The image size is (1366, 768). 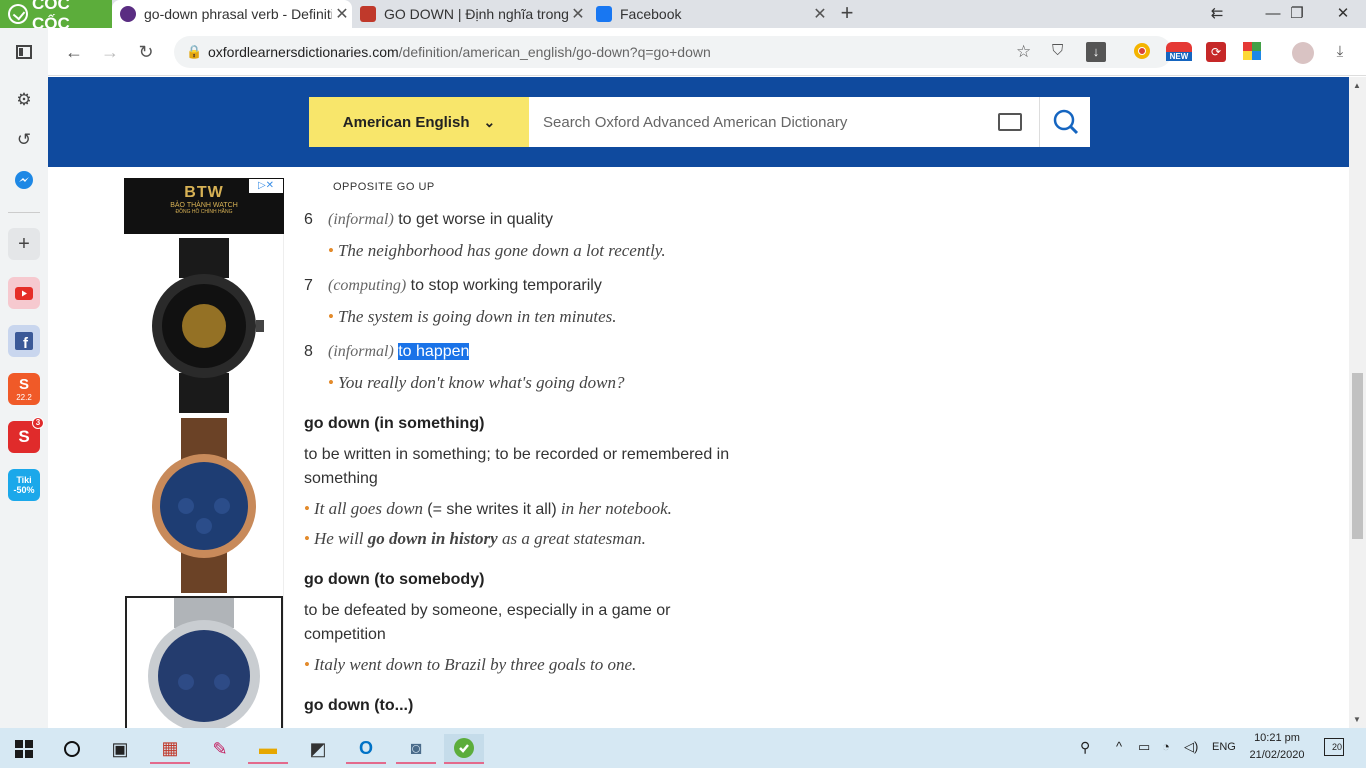 What do you see at coordinates (38, 423) in the screenshot?
I see `sendo-badge: 3` at bounding box center [38, 423].